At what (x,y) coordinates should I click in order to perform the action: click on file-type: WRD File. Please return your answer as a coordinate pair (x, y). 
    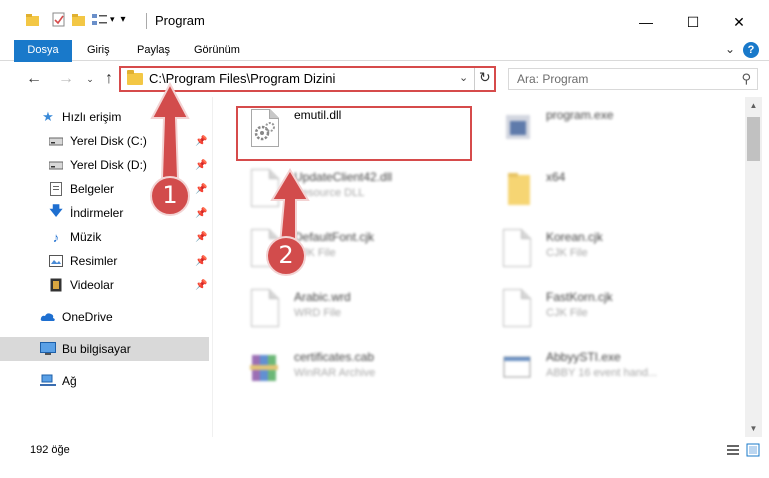
    Looking at the image, I should click on (318, 313).